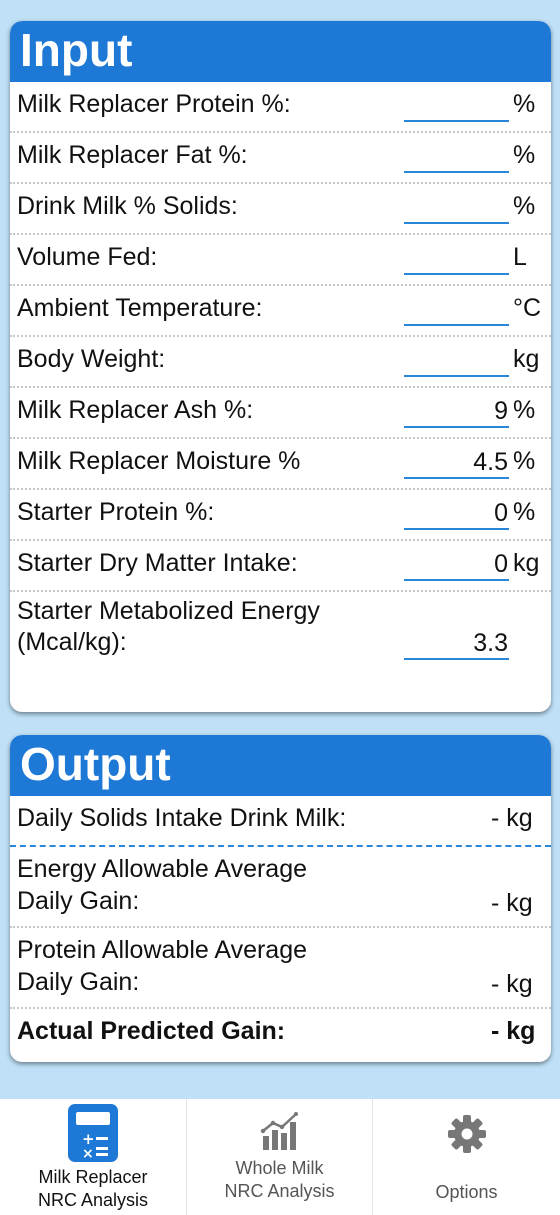  Describe the element at coordinates (116, 512) in the screenshot. I see `starter-protein-label: Starter Protein %:` at that location.